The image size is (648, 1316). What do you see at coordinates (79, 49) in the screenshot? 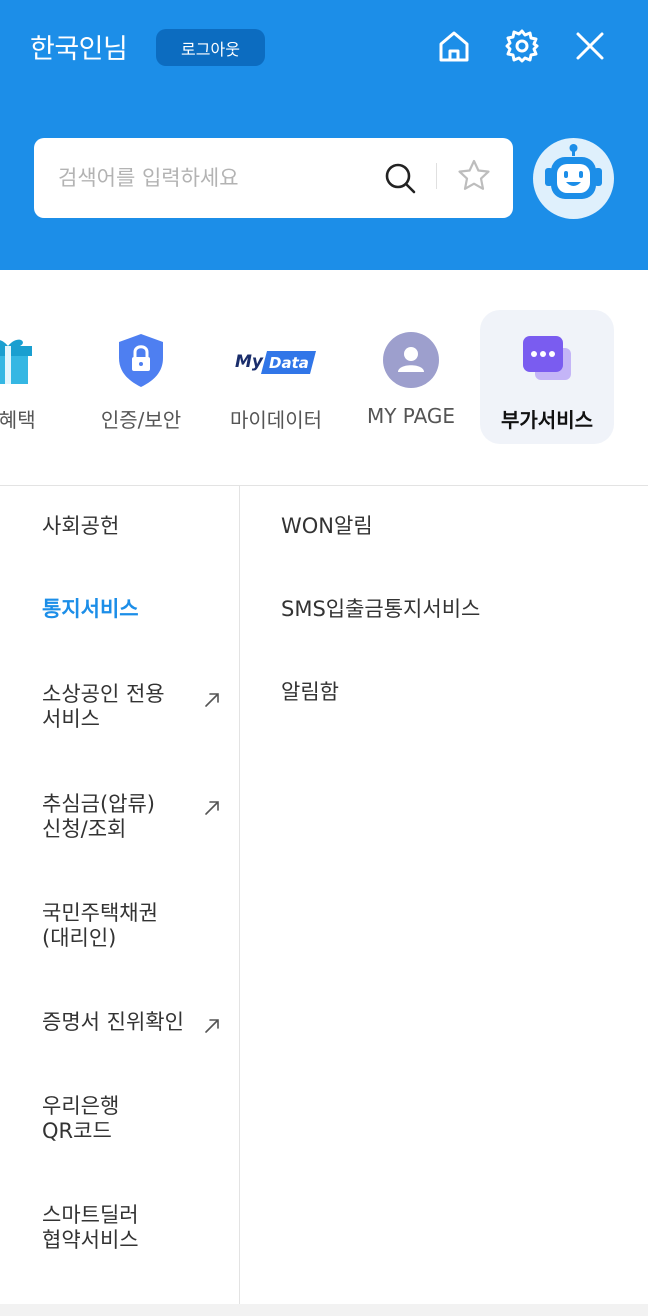
I see `user-greeting: 한국인님` at bounding box center [79, 49].